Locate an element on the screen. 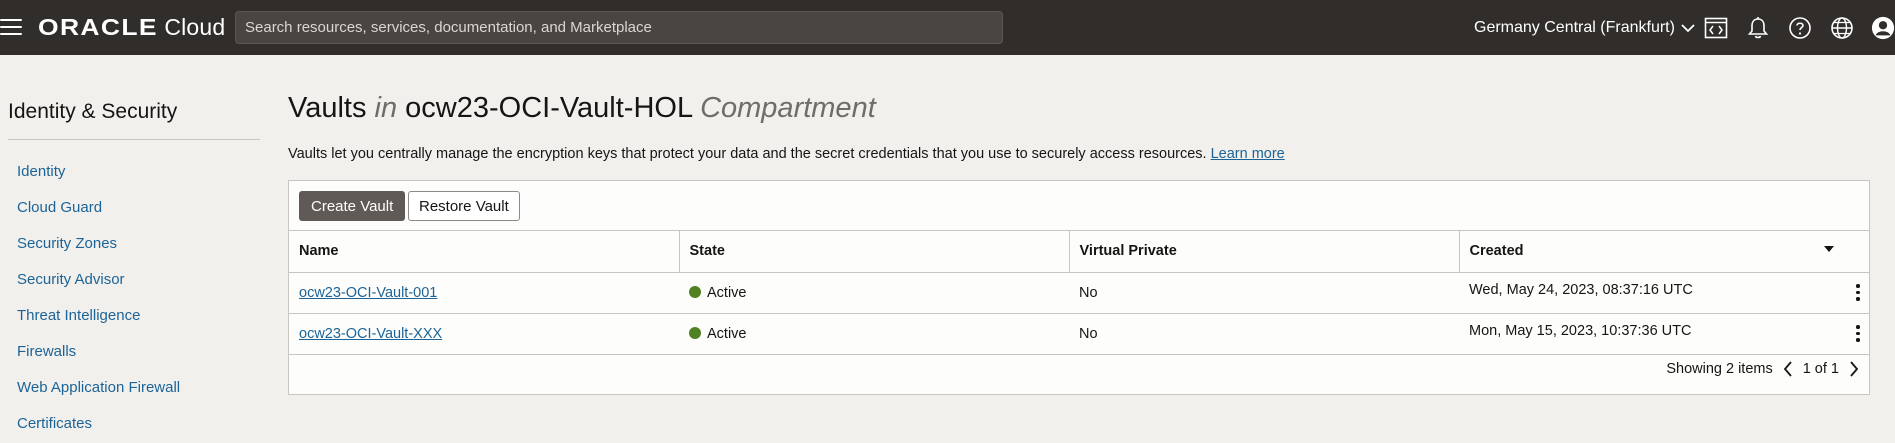  column-header-name: Name is located at coordinates (484, 252).